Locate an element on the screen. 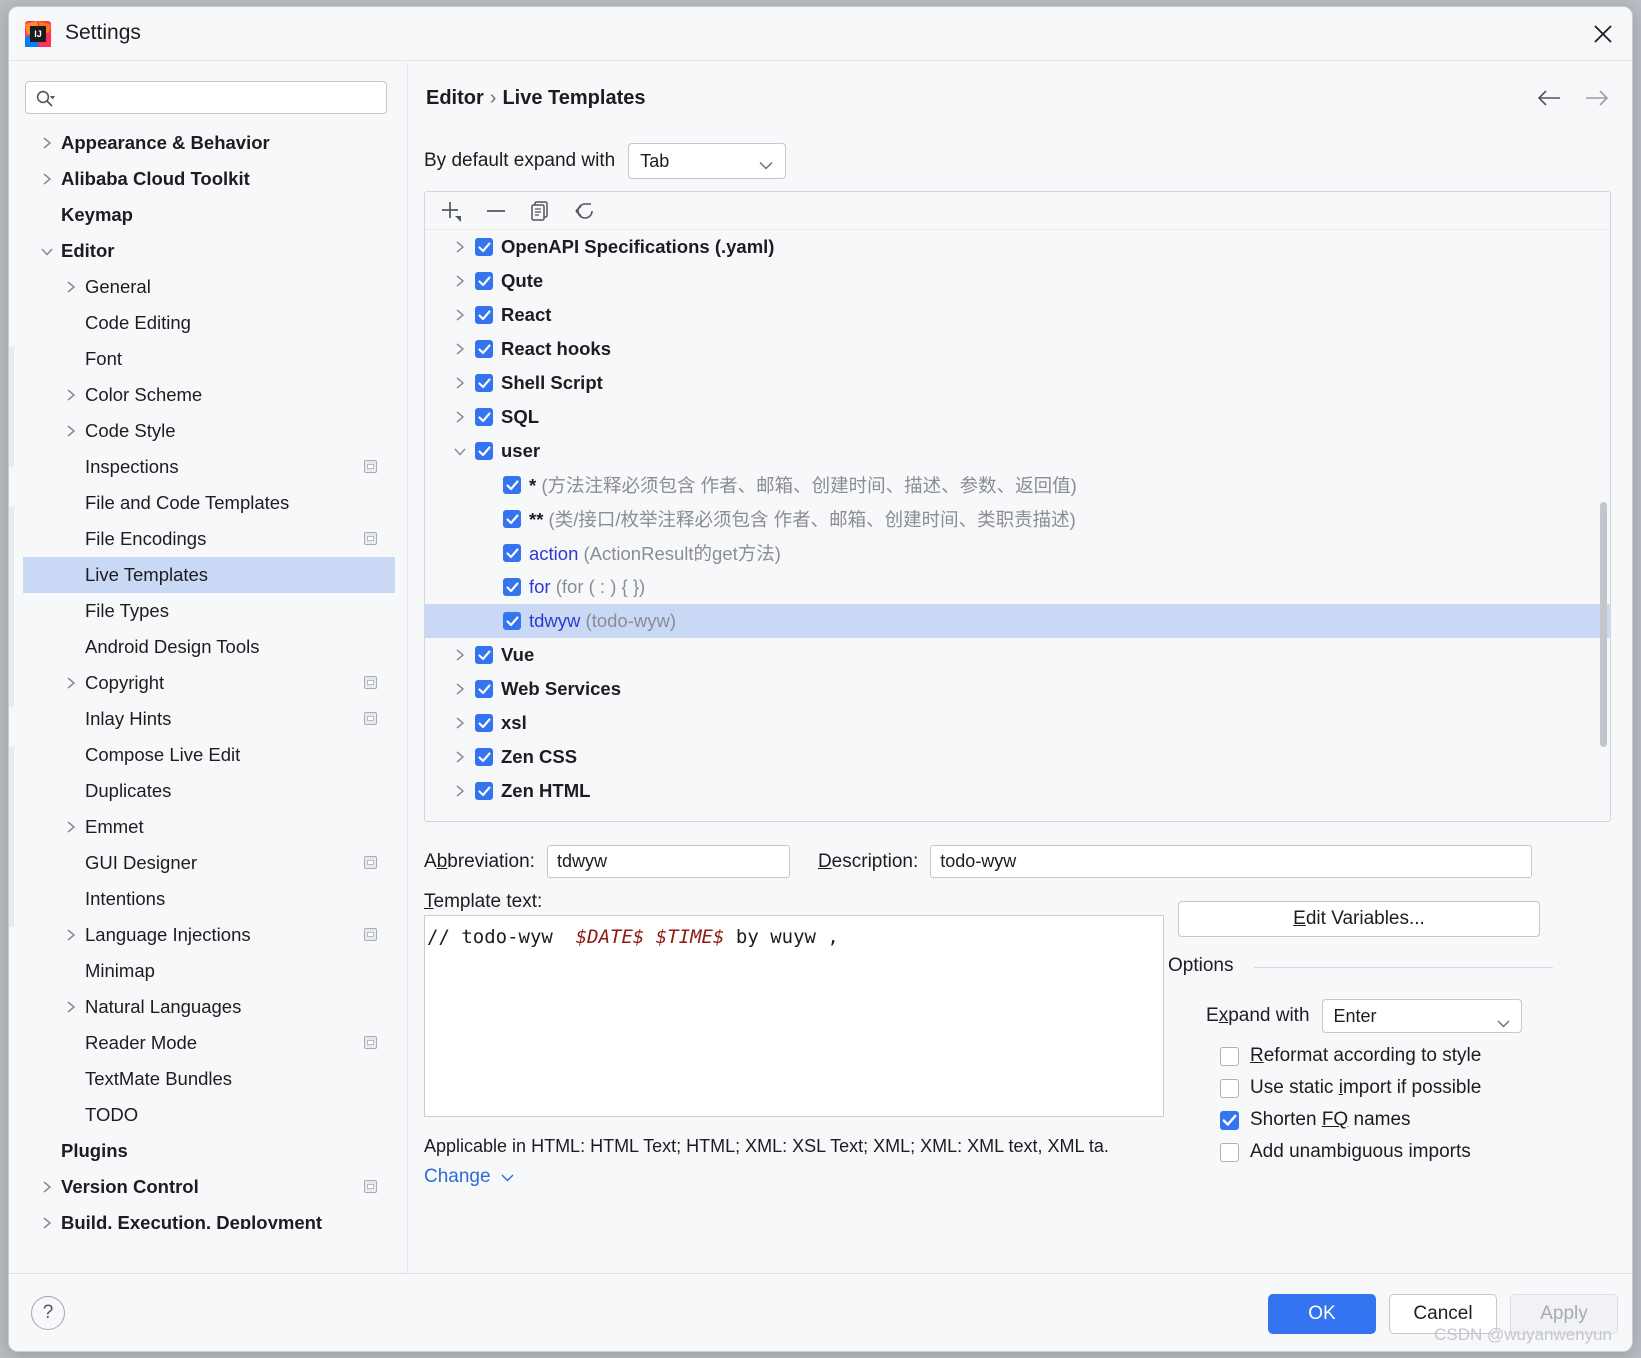  template-group-row: Zen HTML is located at coordinates (1017, 791).